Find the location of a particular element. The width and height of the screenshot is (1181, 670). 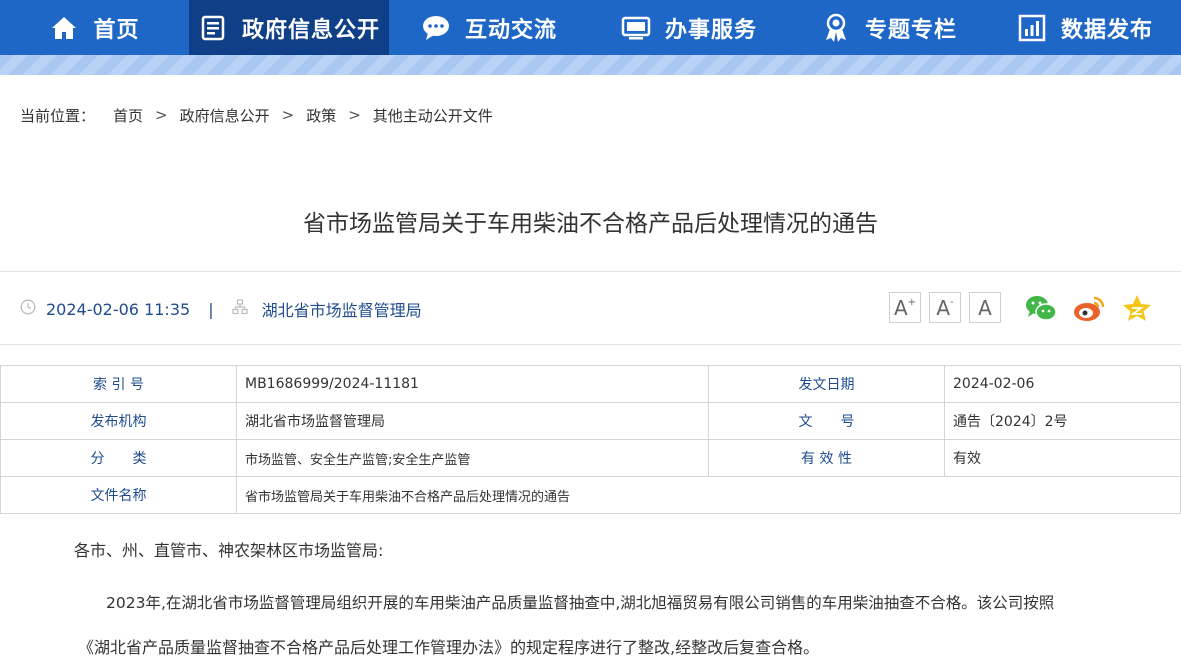

monitor-icon is located at coordinates (636, 28).